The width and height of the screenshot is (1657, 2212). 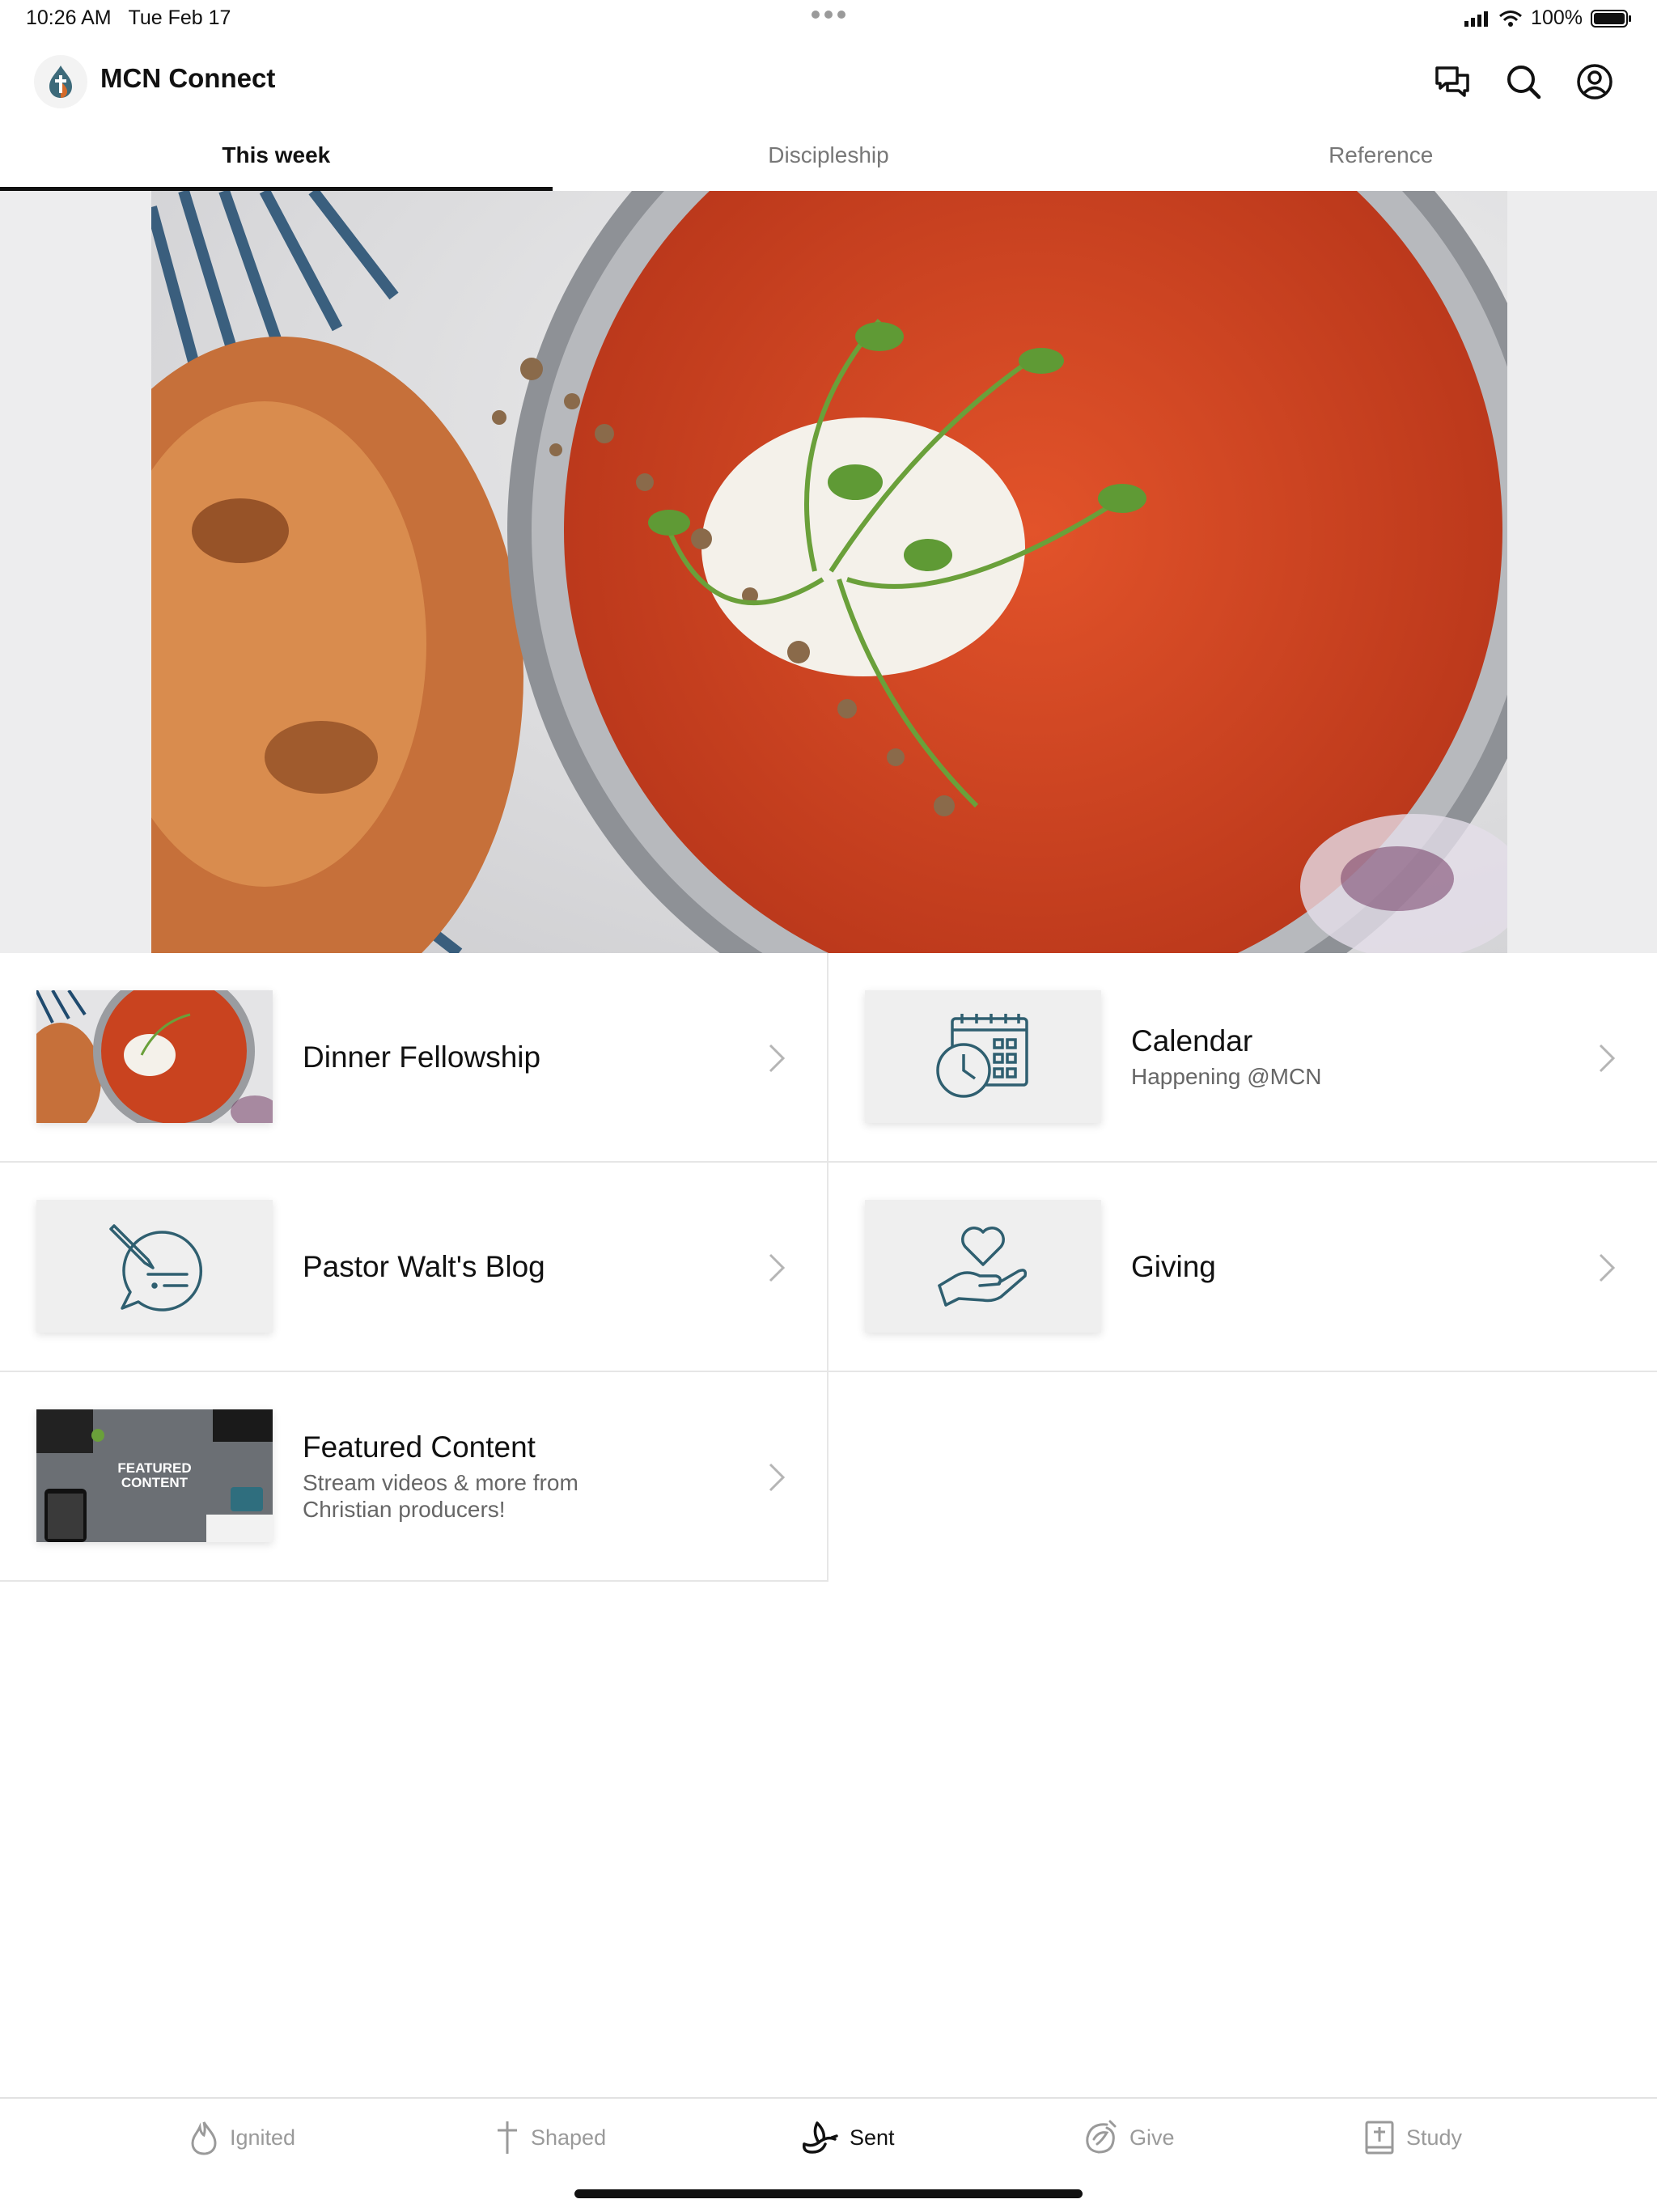 I want to click on card-calendar: Calendar Happening @MCN, so click(x=1242, y=1058).